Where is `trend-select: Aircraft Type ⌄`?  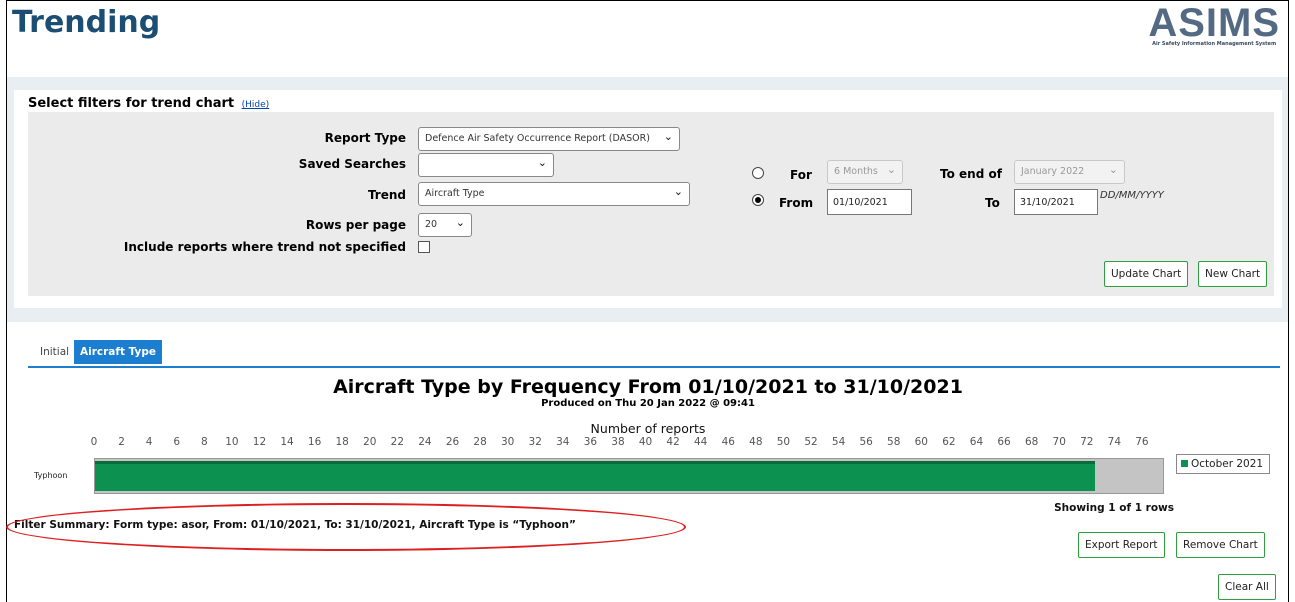 trend-select: Aircraft Type ⌄ is located at coordinates (554, 194).